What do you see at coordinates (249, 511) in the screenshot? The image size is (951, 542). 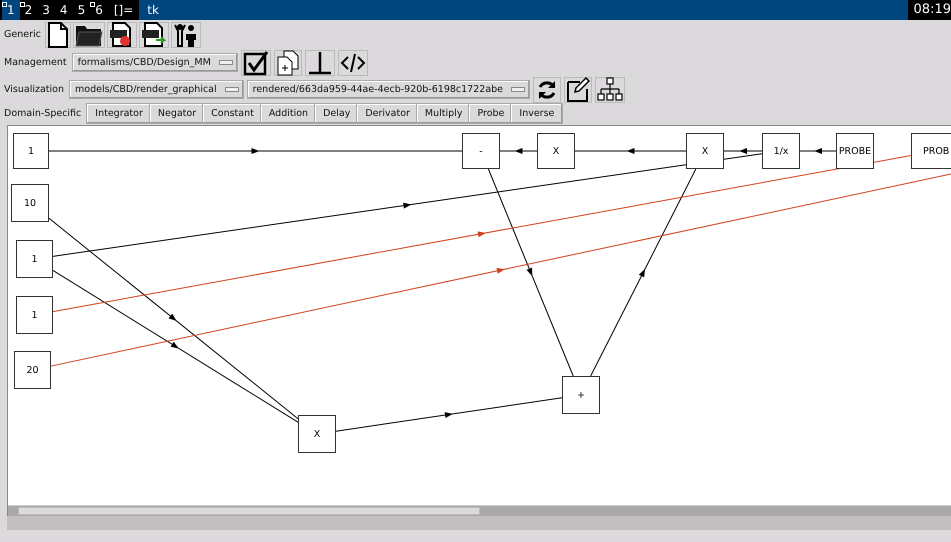 I see `scrollbar-thumb` at bounding box center [249, 511].